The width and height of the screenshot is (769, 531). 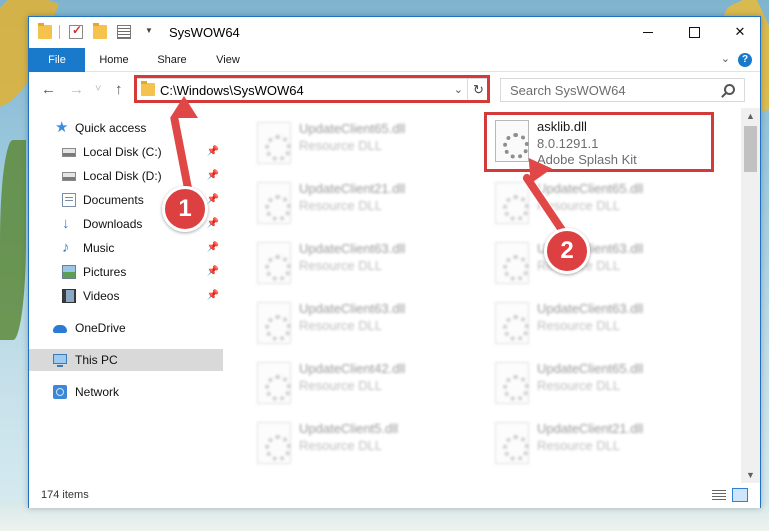 I want to click on details-view-icon, so click(x=719, y=495).